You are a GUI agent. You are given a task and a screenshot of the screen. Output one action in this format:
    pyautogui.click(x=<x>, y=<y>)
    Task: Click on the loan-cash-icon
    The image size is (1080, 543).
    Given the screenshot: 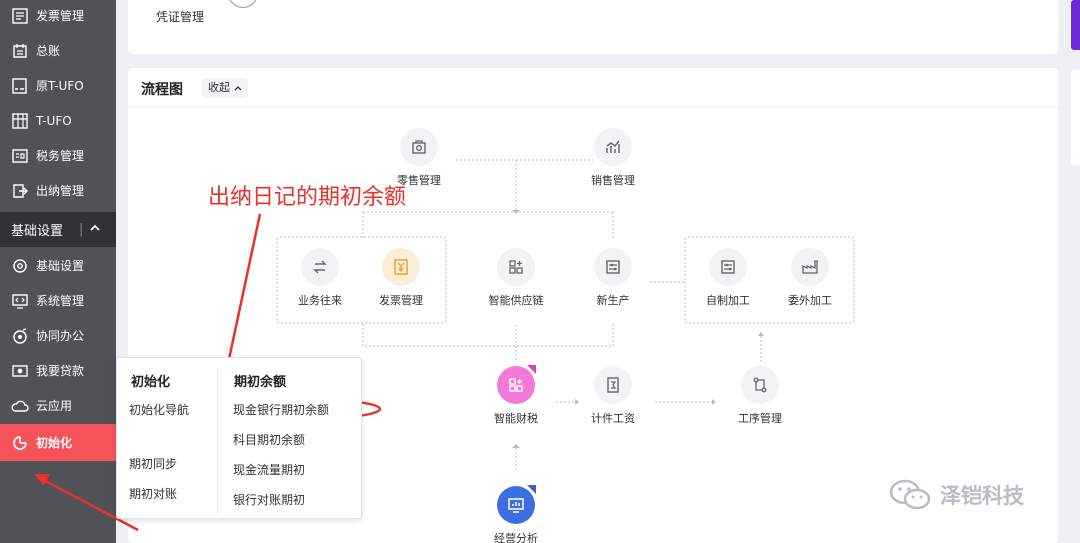 What is the action you would take?
    pyautogui.click(x=20, y=371)
    